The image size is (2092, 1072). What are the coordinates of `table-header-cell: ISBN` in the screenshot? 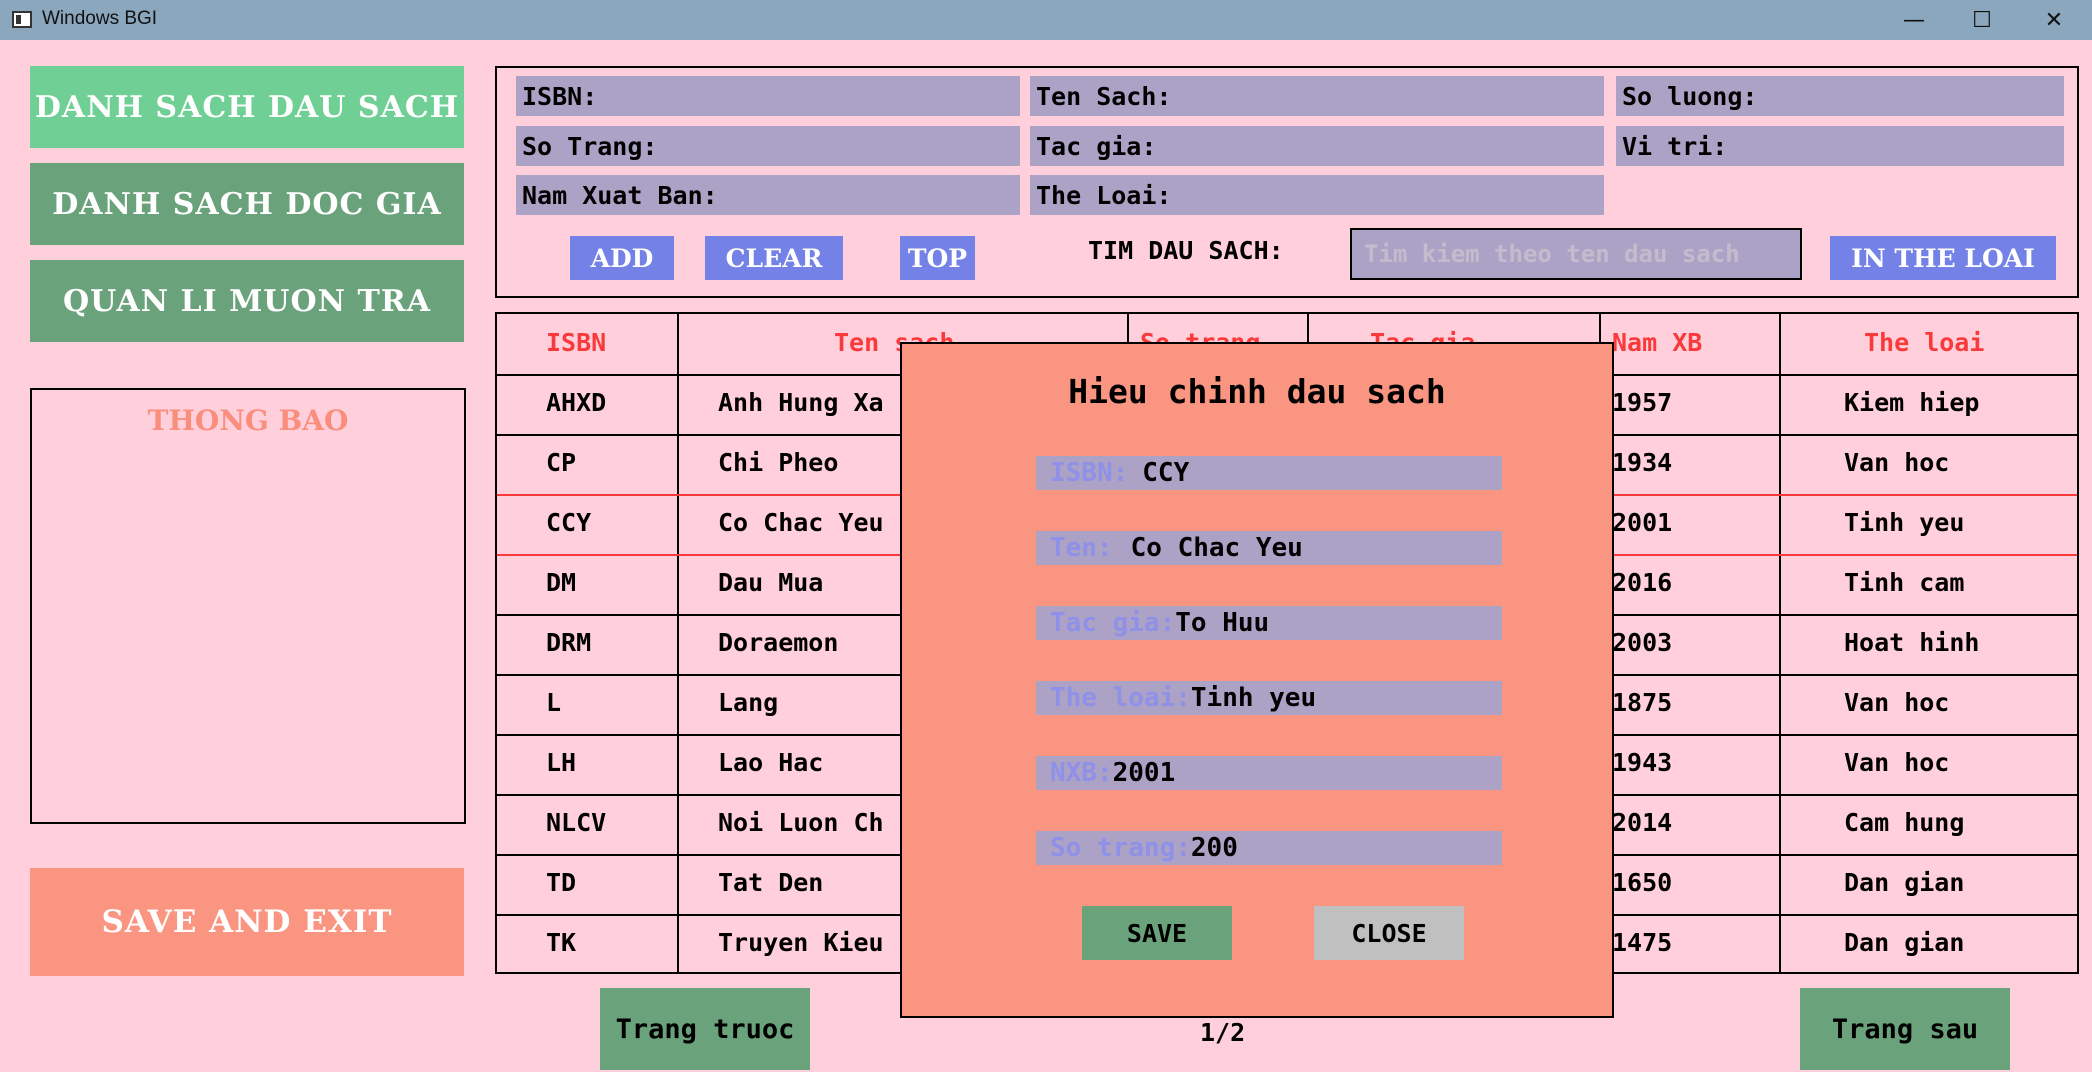 It's located at (576, 342).